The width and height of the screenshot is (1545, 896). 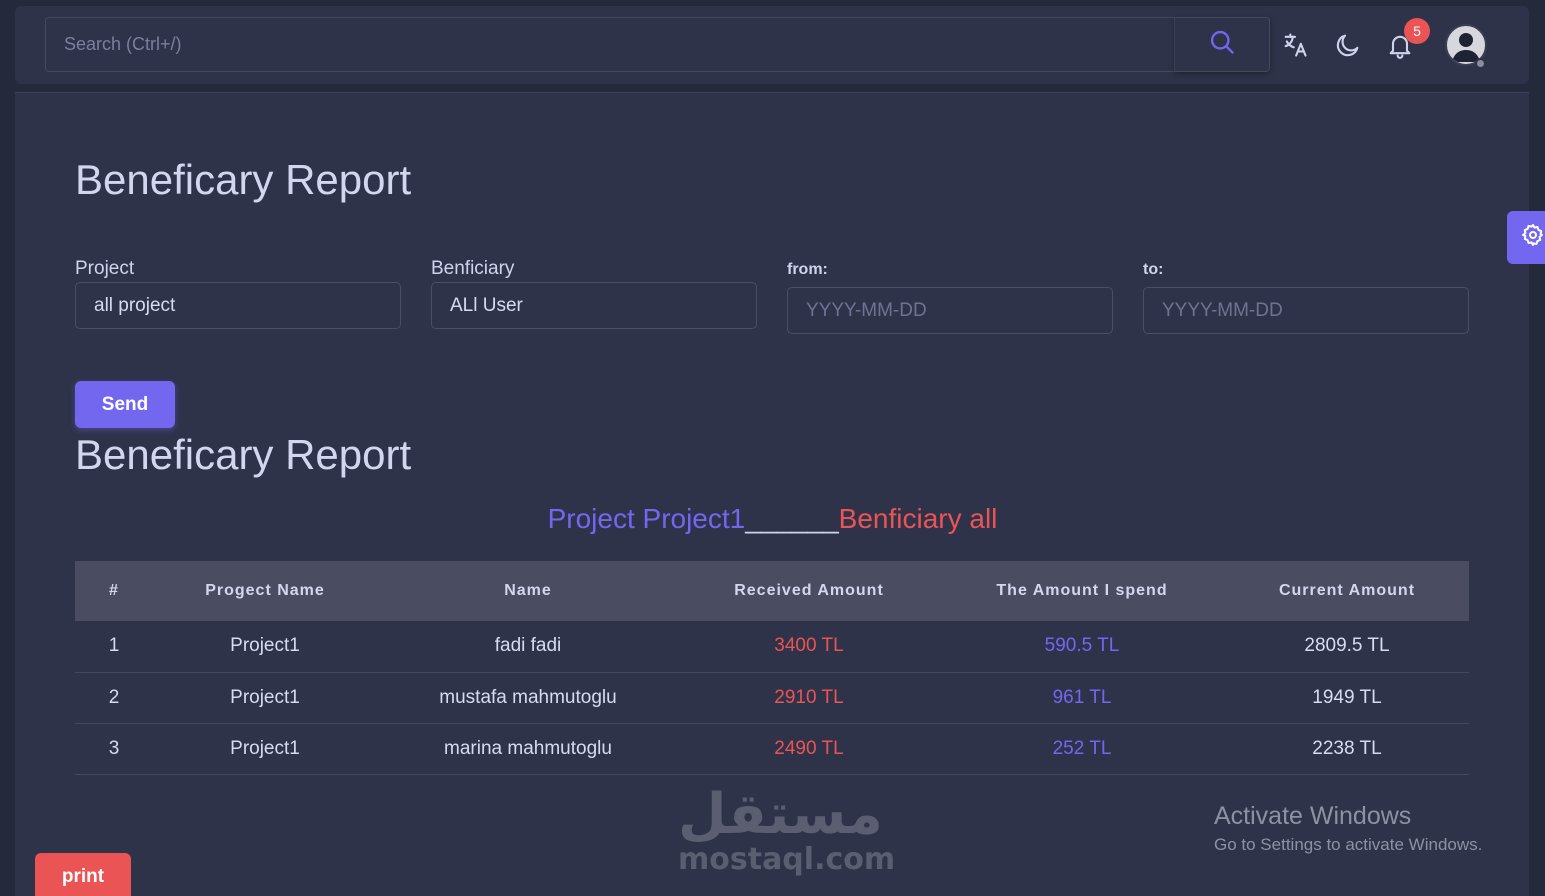 What do you see at coordinates (1533, 237) in the screenshot?
I see `gear-icon` at bounding box center [1533, 237].